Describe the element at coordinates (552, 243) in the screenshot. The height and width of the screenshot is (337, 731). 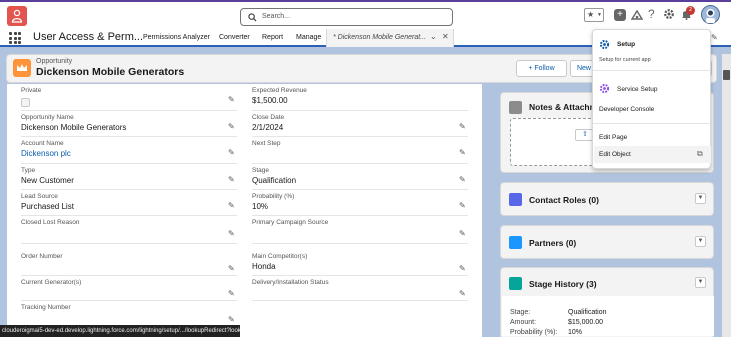
I see `partners-title: Partners (0)` at that location.